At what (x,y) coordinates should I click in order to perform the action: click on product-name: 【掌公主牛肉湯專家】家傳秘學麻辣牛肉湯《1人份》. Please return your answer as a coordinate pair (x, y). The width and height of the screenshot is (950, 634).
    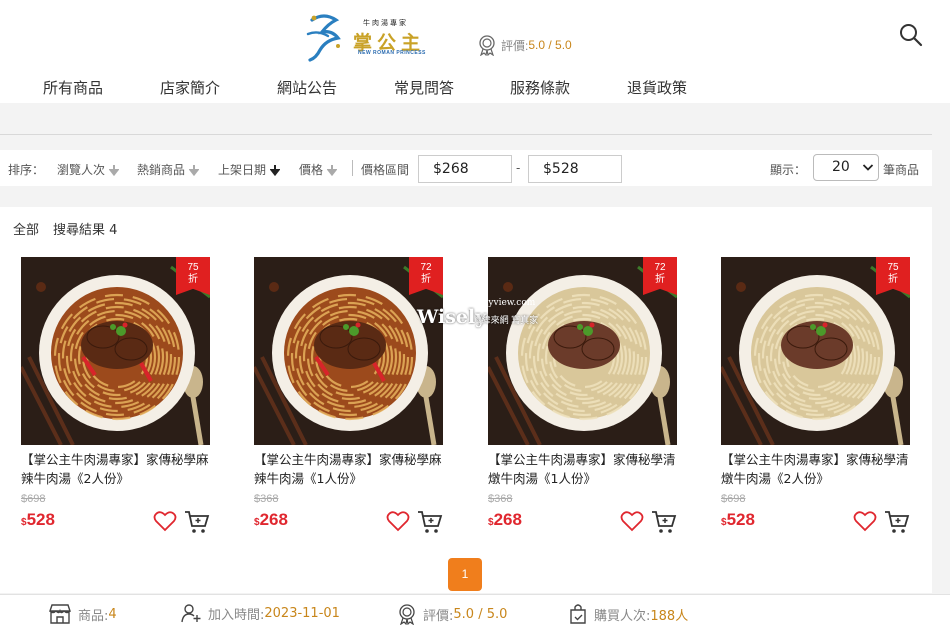
    Looking at the image, I should click on (349, 469).